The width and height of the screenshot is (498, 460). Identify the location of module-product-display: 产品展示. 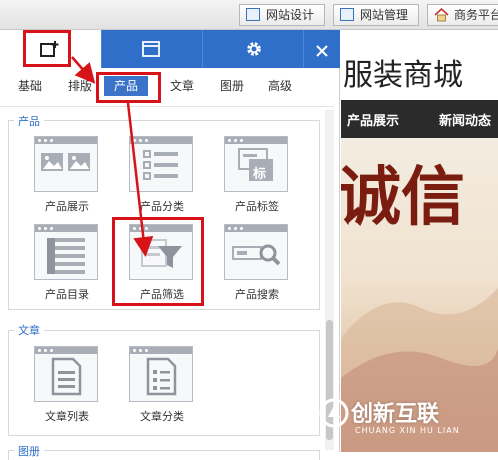
(67, 176).